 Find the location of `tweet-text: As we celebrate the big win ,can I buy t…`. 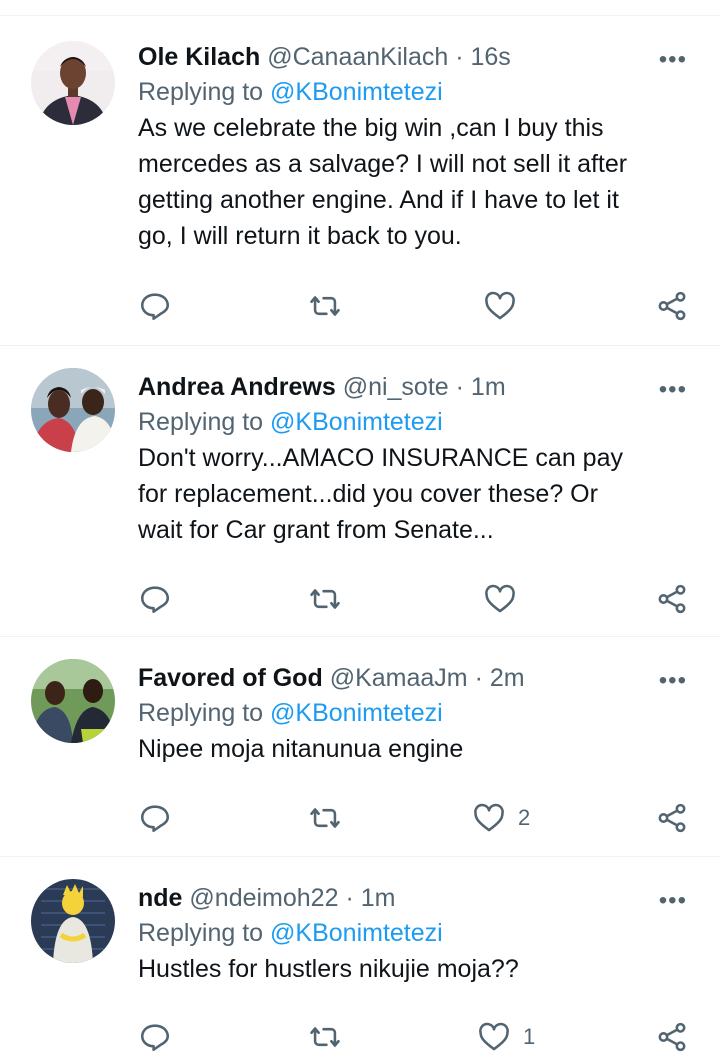

tweet-text: As we celebrate the big win ,can I buy t… is located at coordinates (383, 182).